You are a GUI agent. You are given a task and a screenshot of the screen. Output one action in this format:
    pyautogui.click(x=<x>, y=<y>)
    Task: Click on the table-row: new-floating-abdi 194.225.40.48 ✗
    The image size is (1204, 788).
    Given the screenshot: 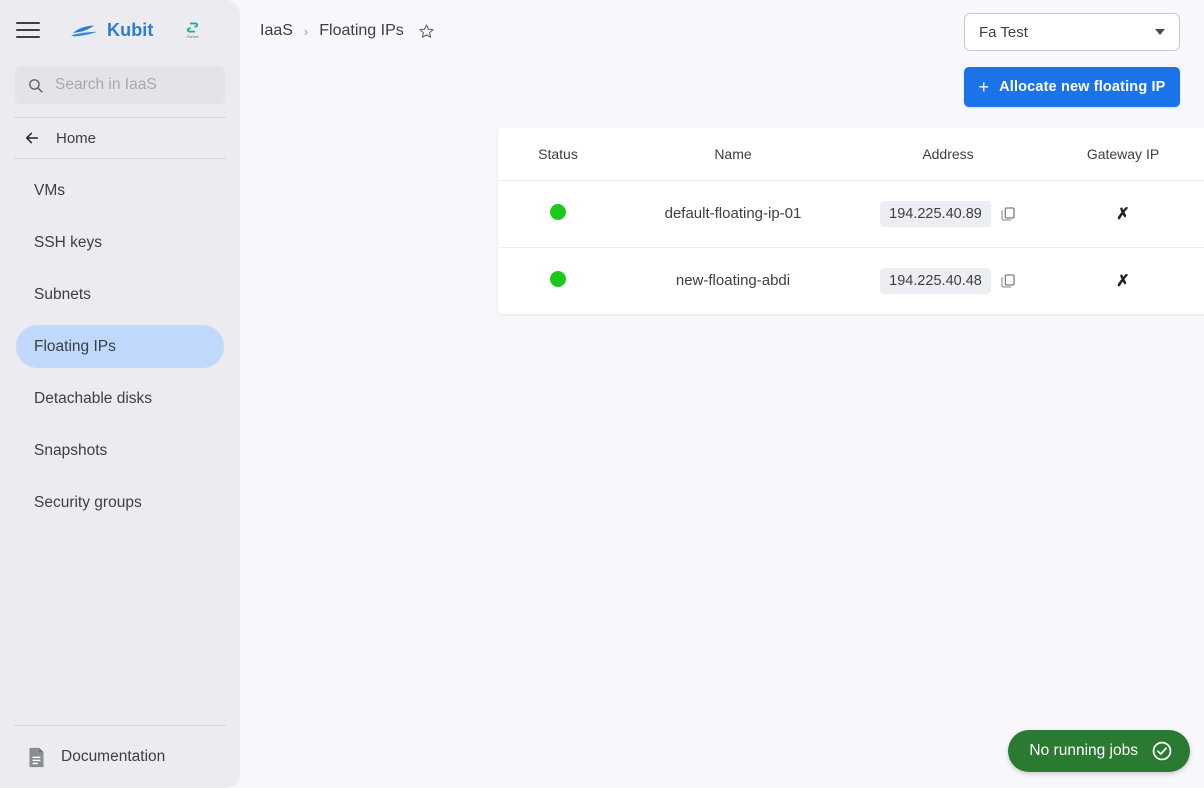 What is the action you would take?
    pyautogui.click(x=851, y=280)
    